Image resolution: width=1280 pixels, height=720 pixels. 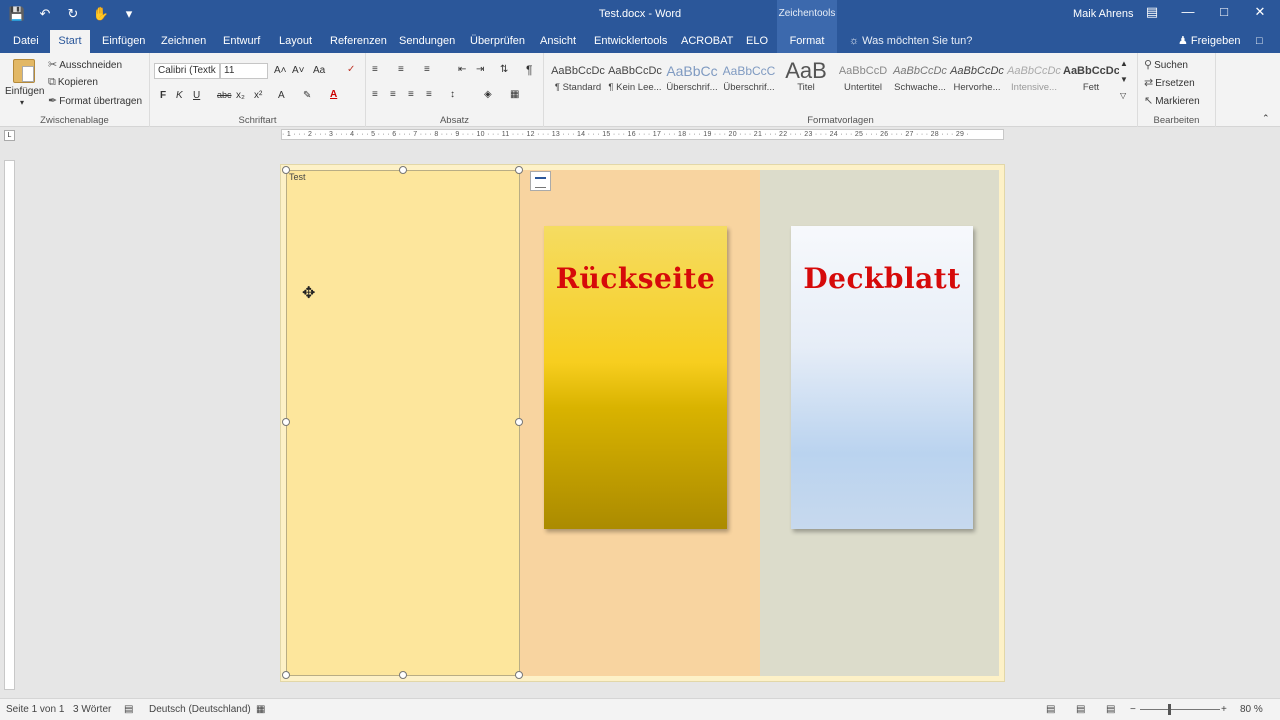 What do you see at coordinates (35, 709) in the screenshot?
I see `page-count: Seite 1 von 1` at bounding box center [35, 709].